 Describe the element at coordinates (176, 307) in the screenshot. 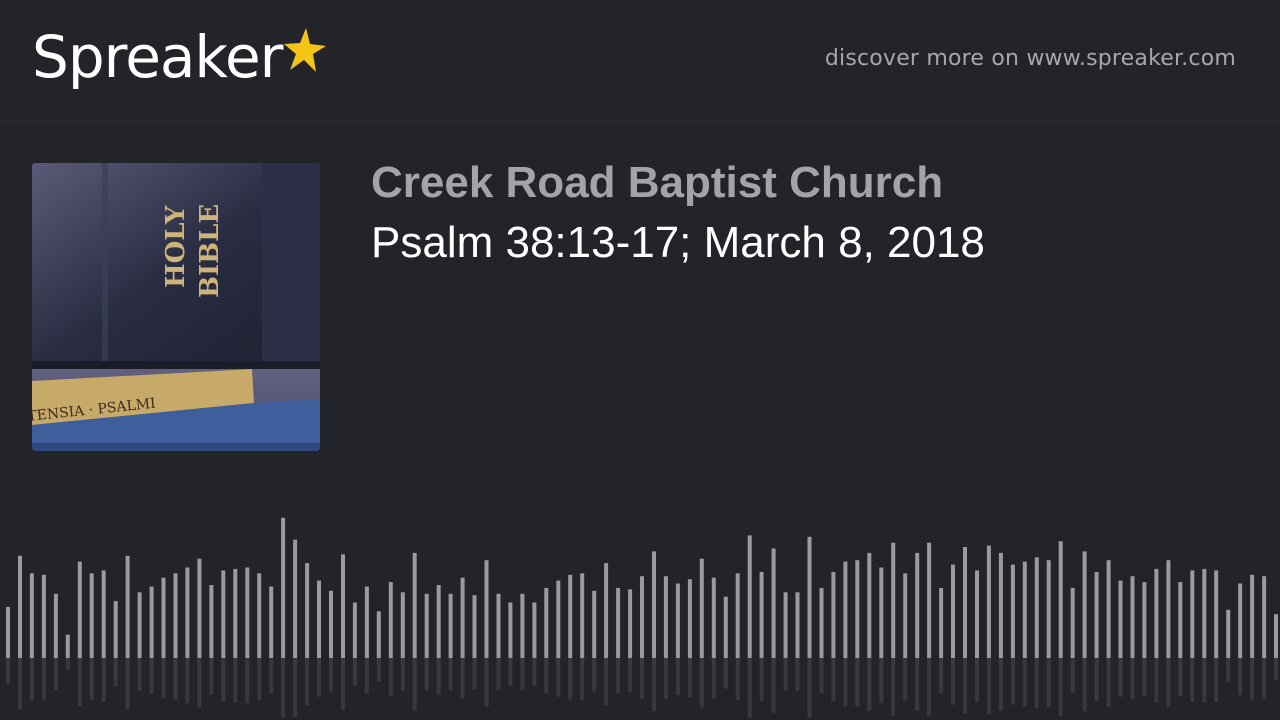

I see `podcast-cover-image: HOLY BIBLE TENSIA · PSALMI` at that location.